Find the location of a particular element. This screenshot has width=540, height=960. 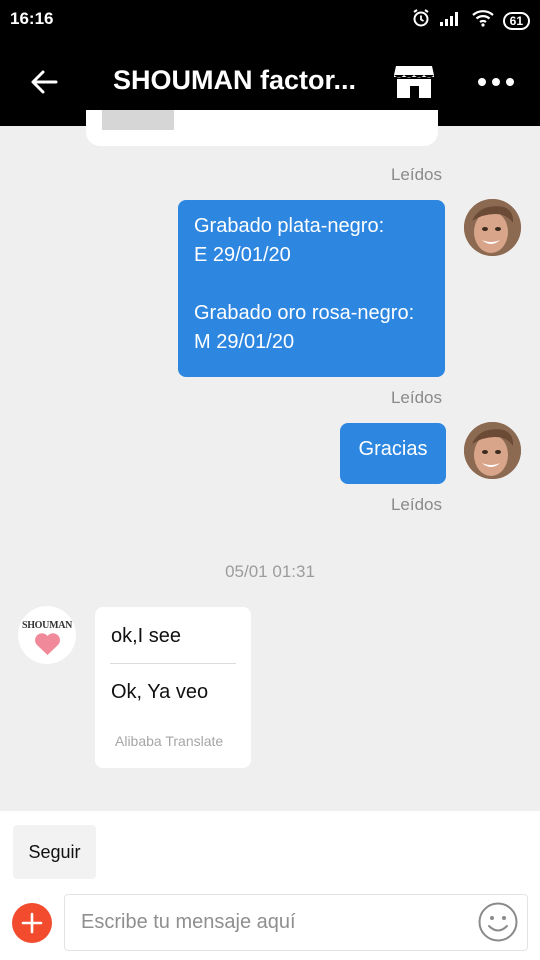

message-line: Grabado oro rosa-negro: is located at coordinates (304, 313).